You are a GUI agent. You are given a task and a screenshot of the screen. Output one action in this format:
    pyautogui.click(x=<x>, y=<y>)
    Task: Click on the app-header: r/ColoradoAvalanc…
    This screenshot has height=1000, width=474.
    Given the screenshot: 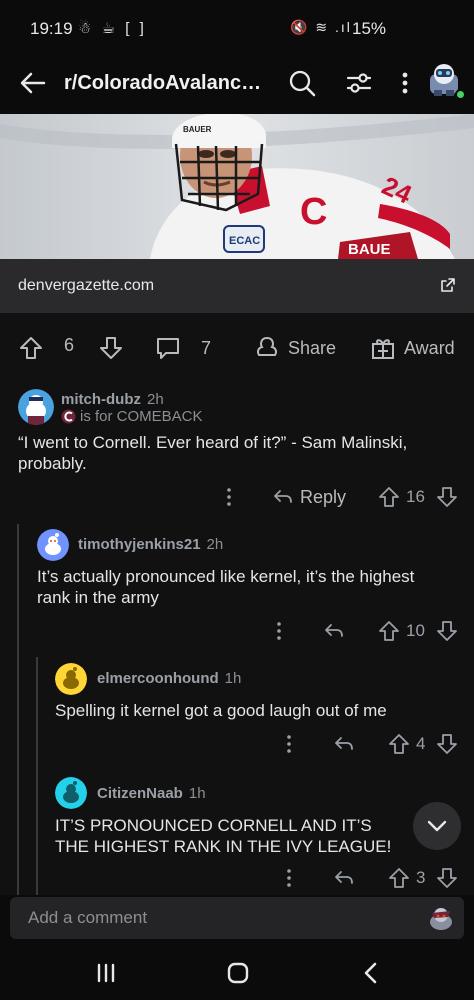 What is the action you would take?
    pyautogui.click(x=237, y=86)
    